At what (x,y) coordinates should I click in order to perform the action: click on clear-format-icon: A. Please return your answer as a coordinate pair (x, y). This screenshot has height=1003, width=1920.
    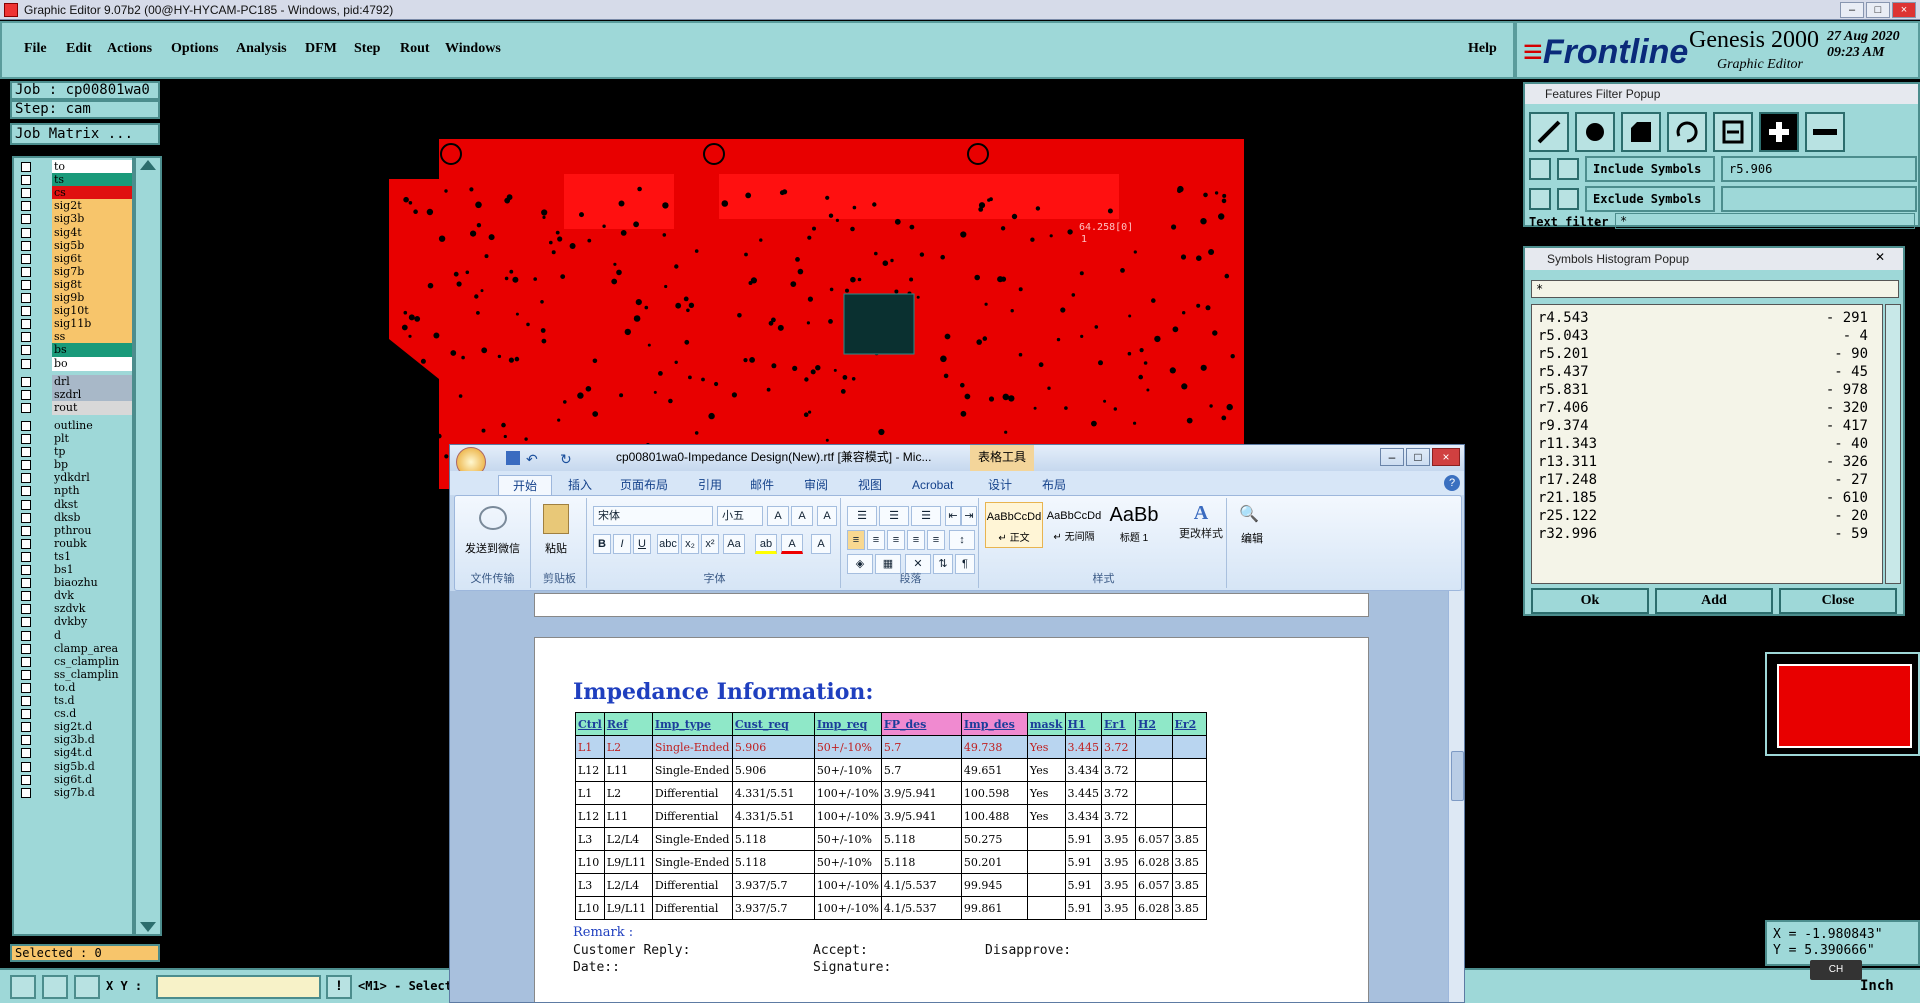
    Looking at the image, I should click on (827, 516).